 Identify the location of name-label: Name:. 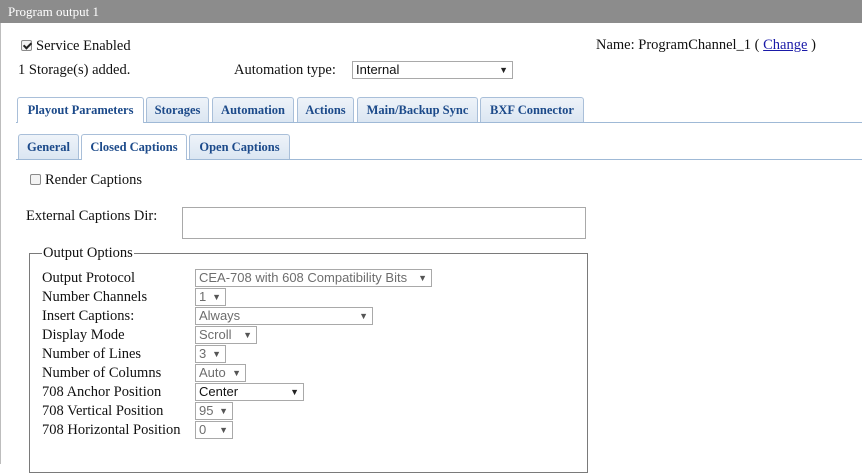
(615, 45).